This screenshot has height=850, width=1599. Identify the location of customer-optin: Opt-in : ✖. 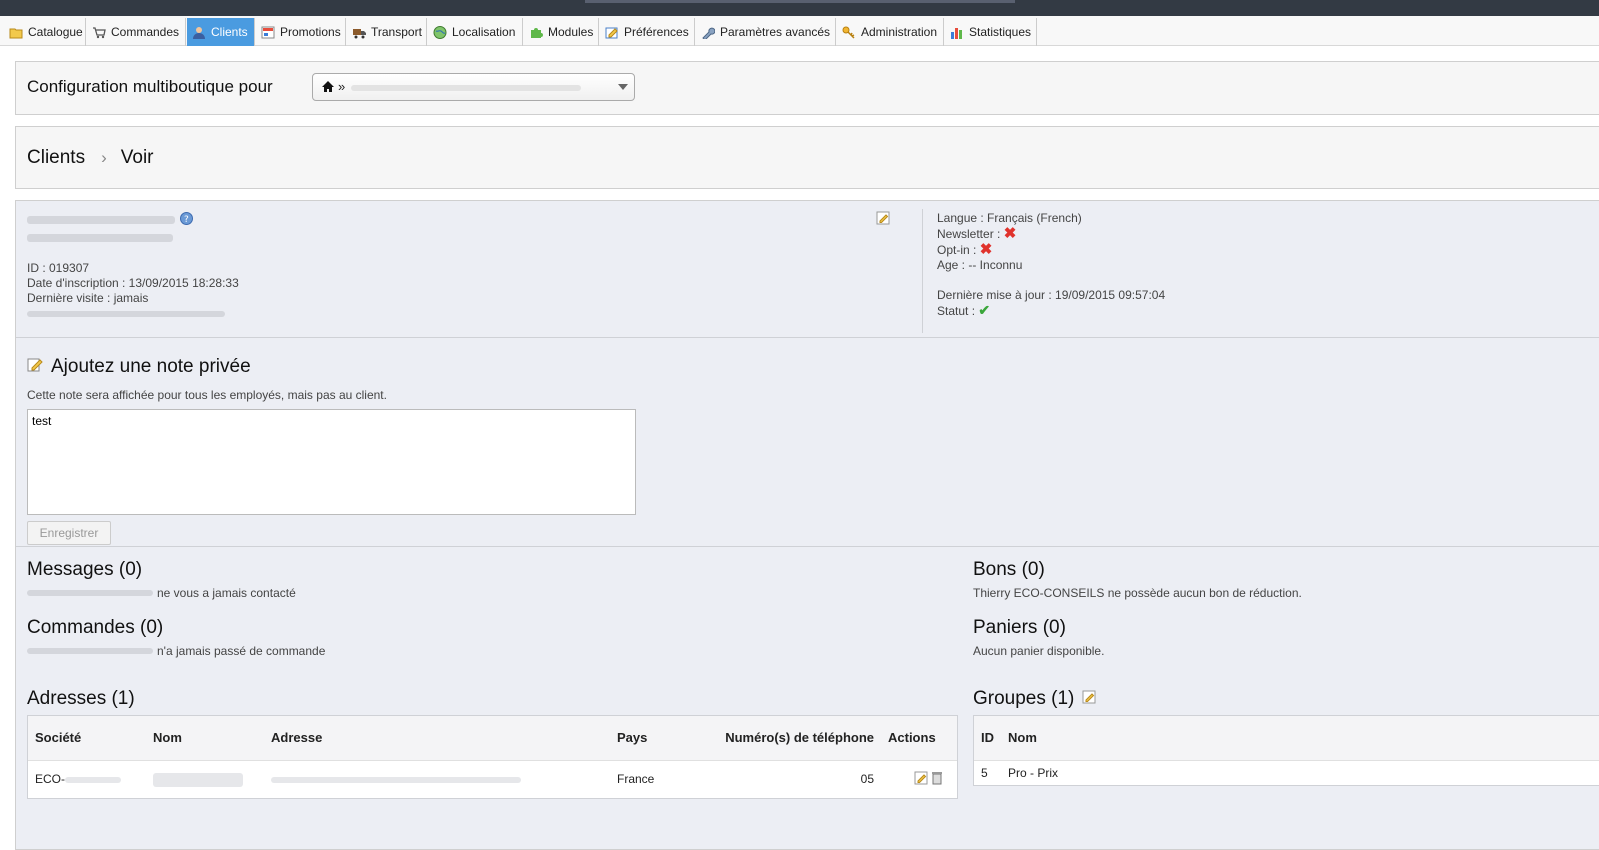
(1051, 250).